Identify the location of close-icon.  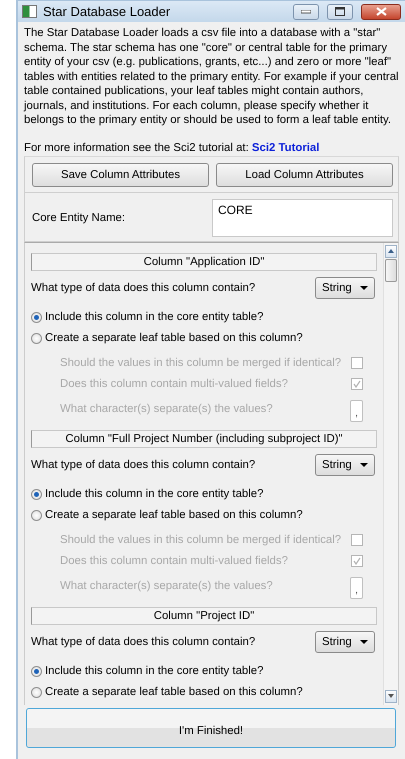
(381, 11).